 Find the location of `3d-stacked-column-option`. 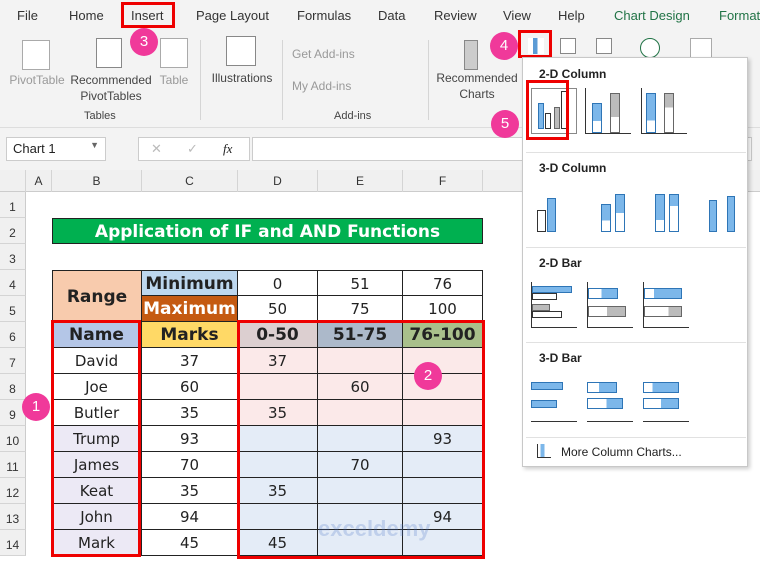

3d-stacked-column-option is located at coordinates (612, 209).